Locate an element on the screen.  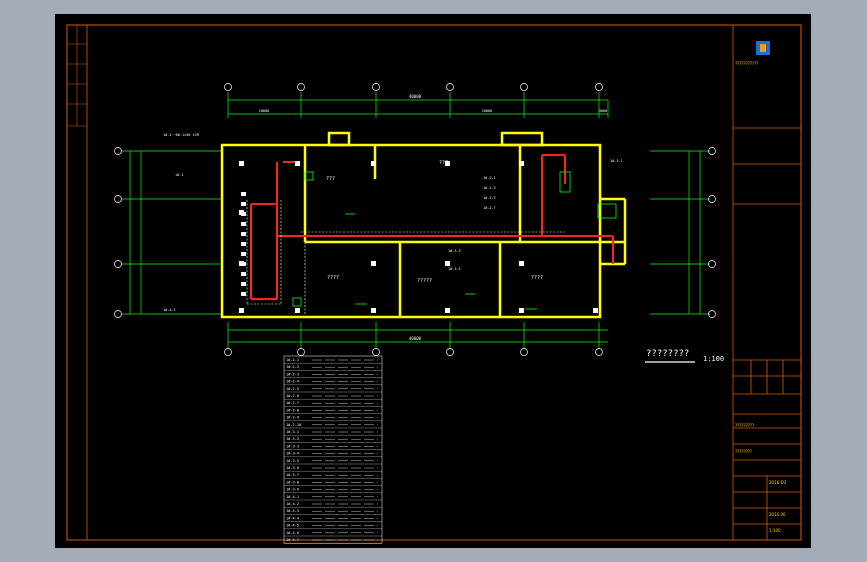
title-block is located at coordinates (767, 282).